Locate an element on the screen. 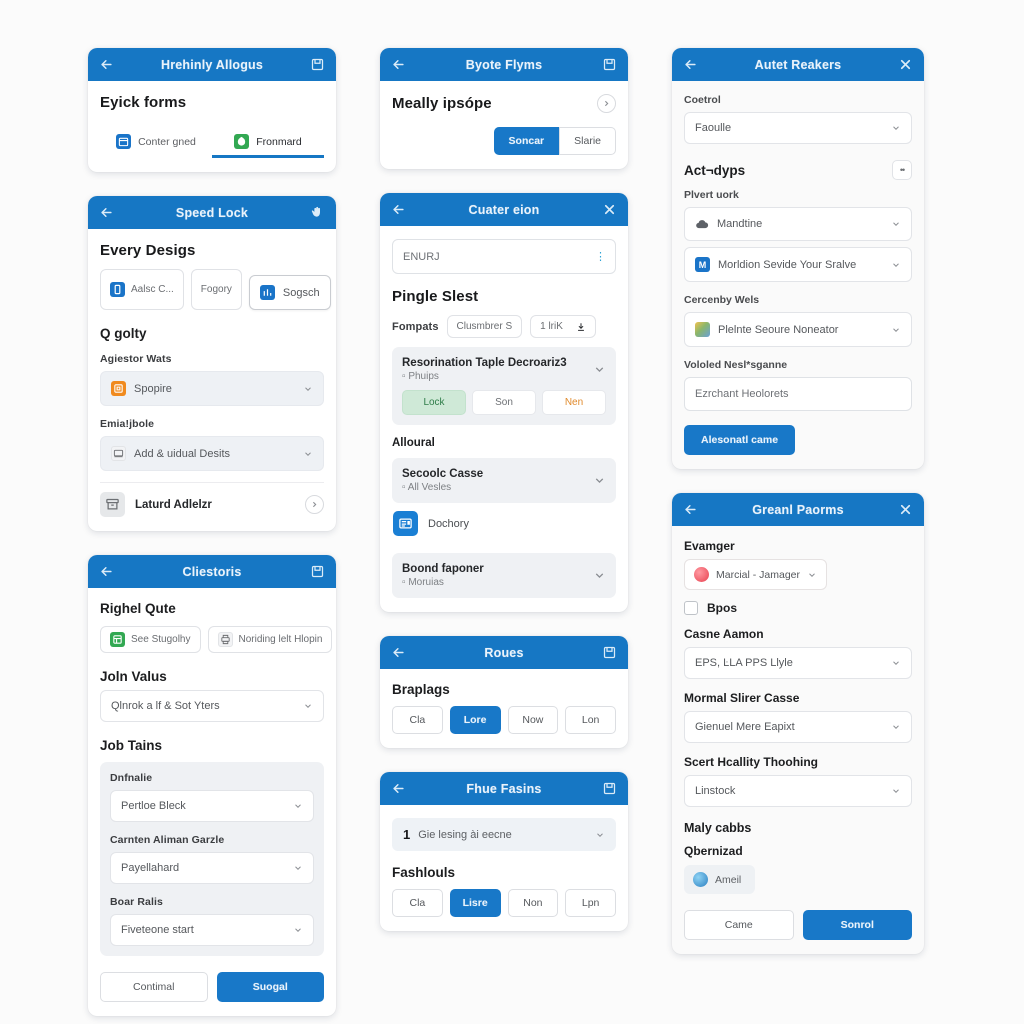 This screenshot has width=1024, height=1024. tag-ameil: Ameil is located at coordinates (720, 879).